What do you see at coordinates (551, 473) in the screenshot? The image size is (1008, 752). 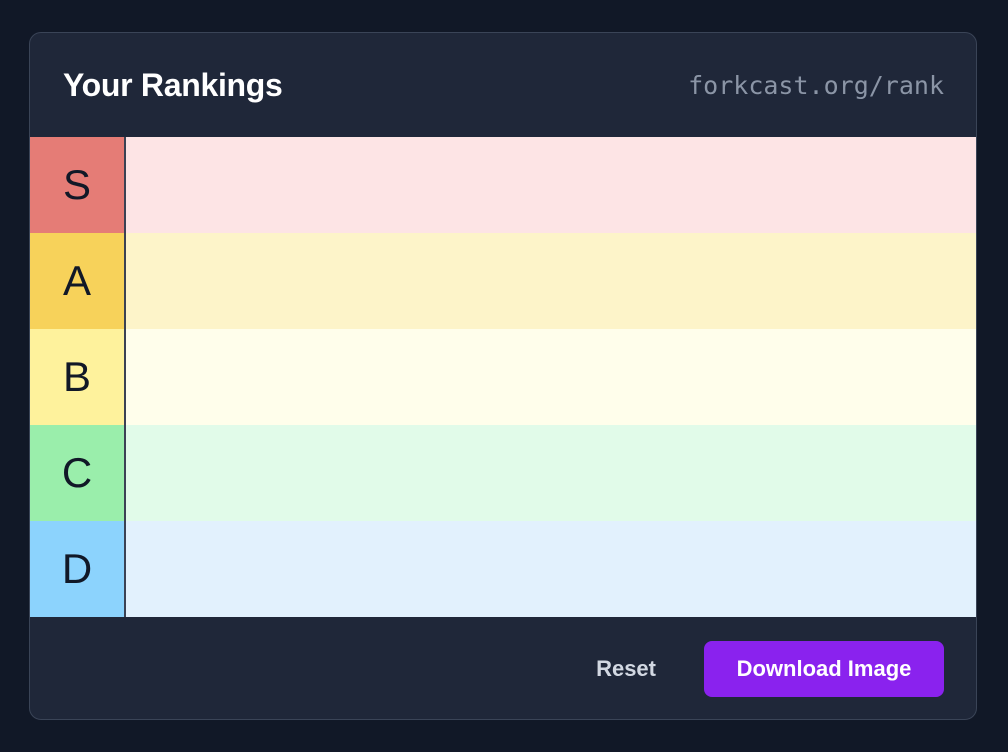 I see `tier-dropzone-c` at bounding box center [551, 473].